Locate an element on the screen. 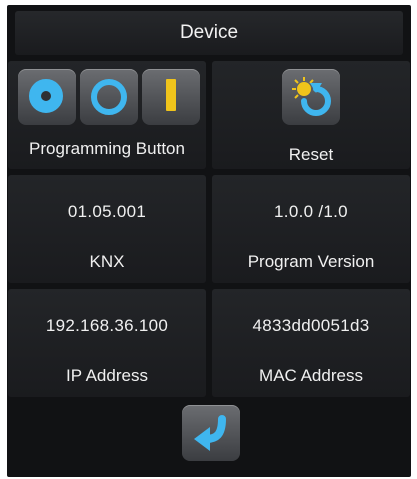  programming-button-label: Programming Button is located at coordinates (107, 148).